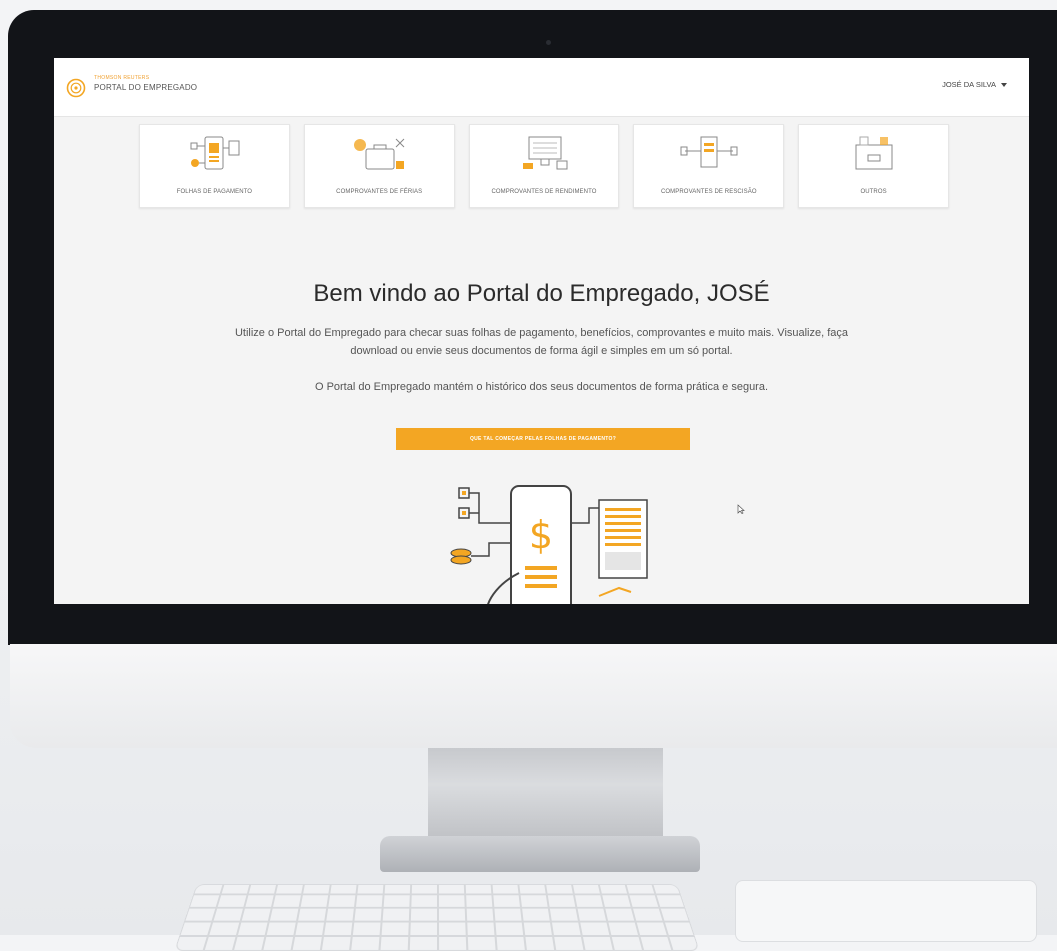 This screenshot has width=1057, height=951. I want to click on monitor-stand-base, so click(540, 854).